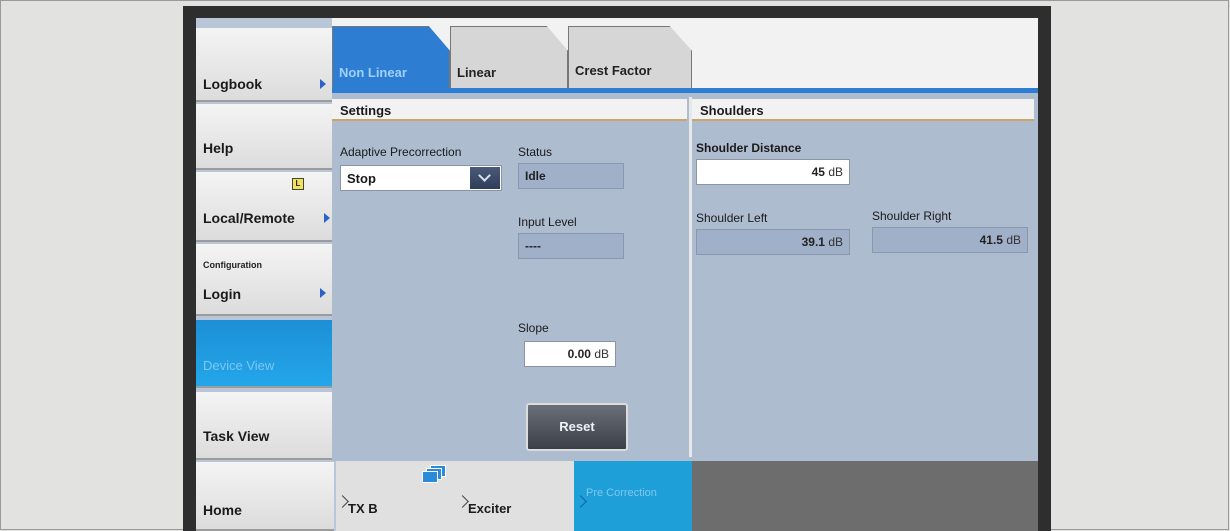 This screenshot has height=531, width=1230. What do you see at coordinates (401, 152) in the screenshot?
I see `adaptive-precorrection-label: Adaptive Precorrection` at bounding box center [401, 152].